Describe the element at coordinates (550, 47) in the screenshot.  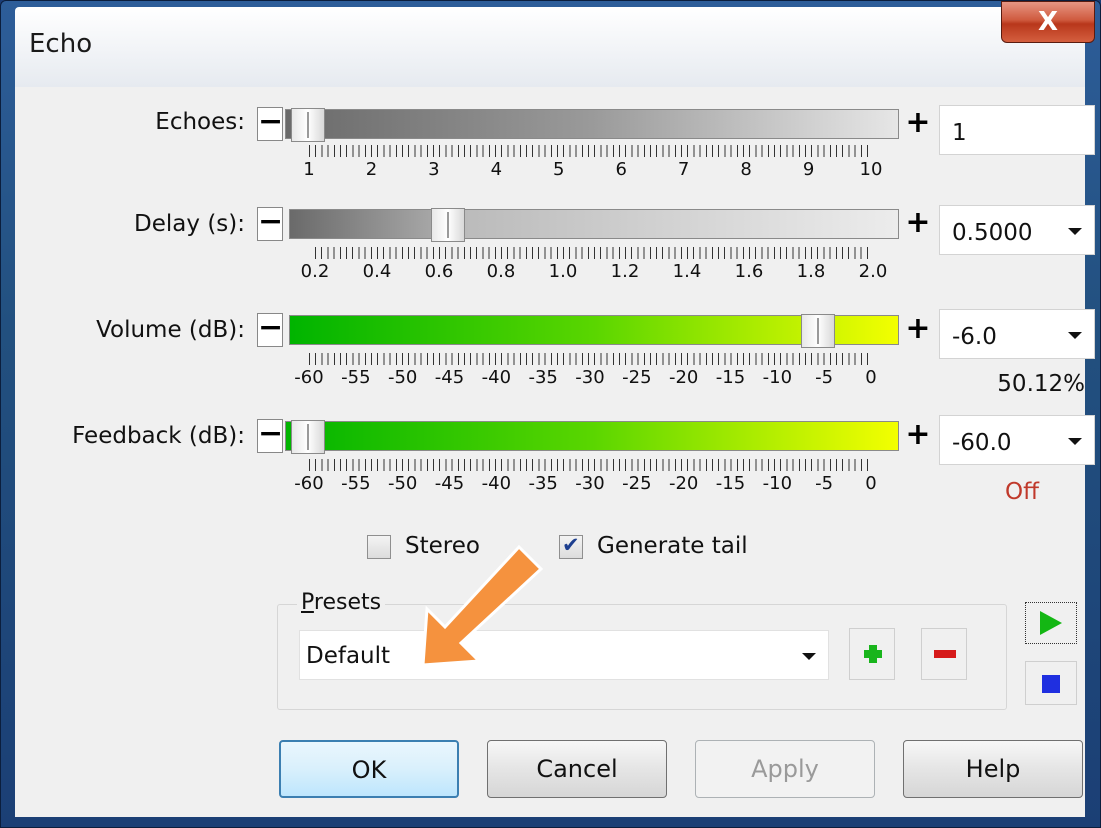
I see `window-title: Echo` at that location.